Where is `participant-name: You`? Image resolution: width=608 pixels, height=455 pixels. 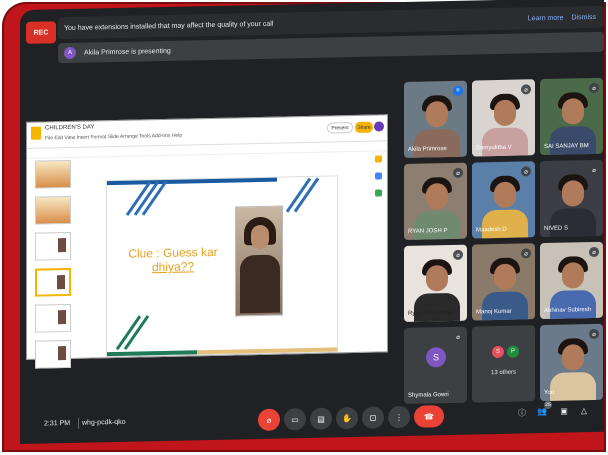
participant-name: You is located at coordinates (549, 393).